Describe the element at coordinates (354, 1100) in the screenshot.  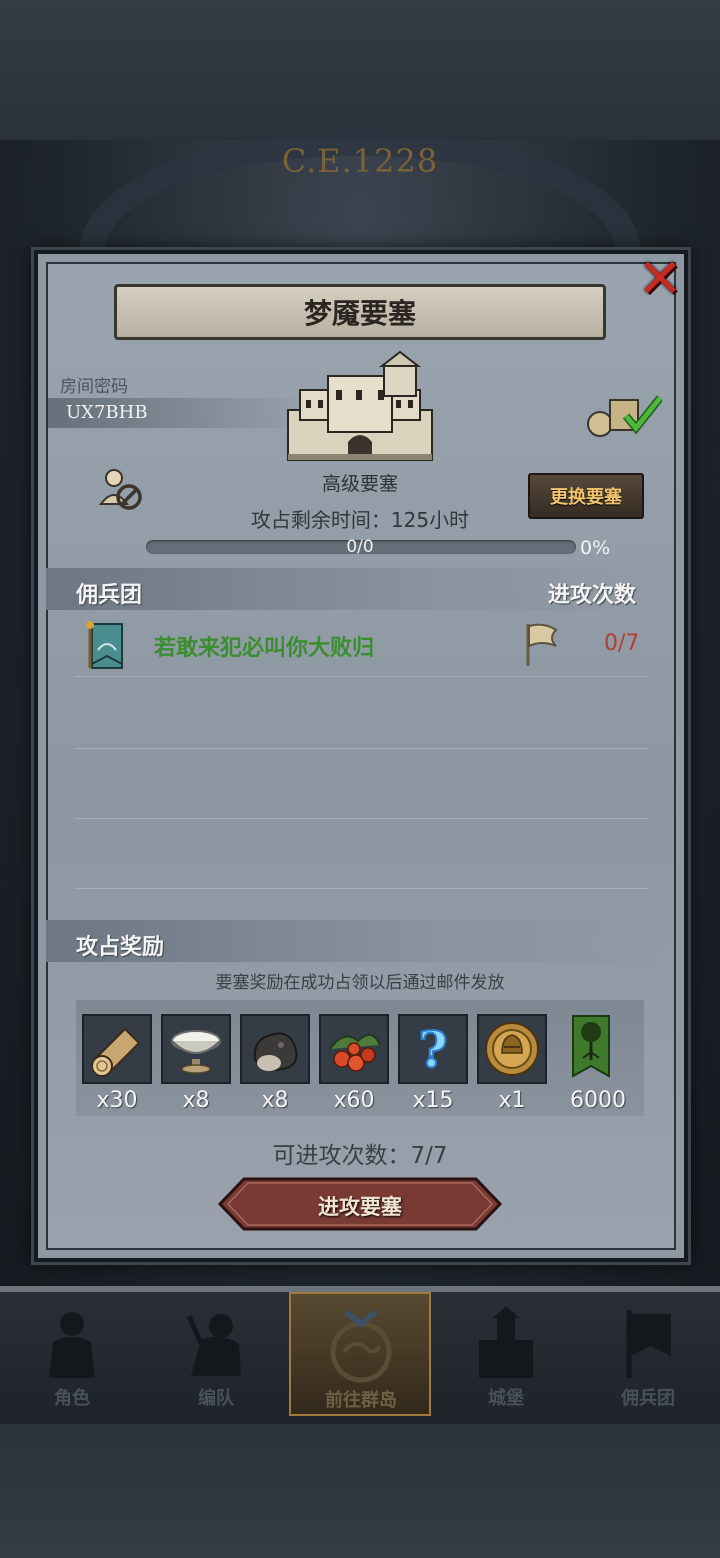
I see `reward-qty: x60` at that location.